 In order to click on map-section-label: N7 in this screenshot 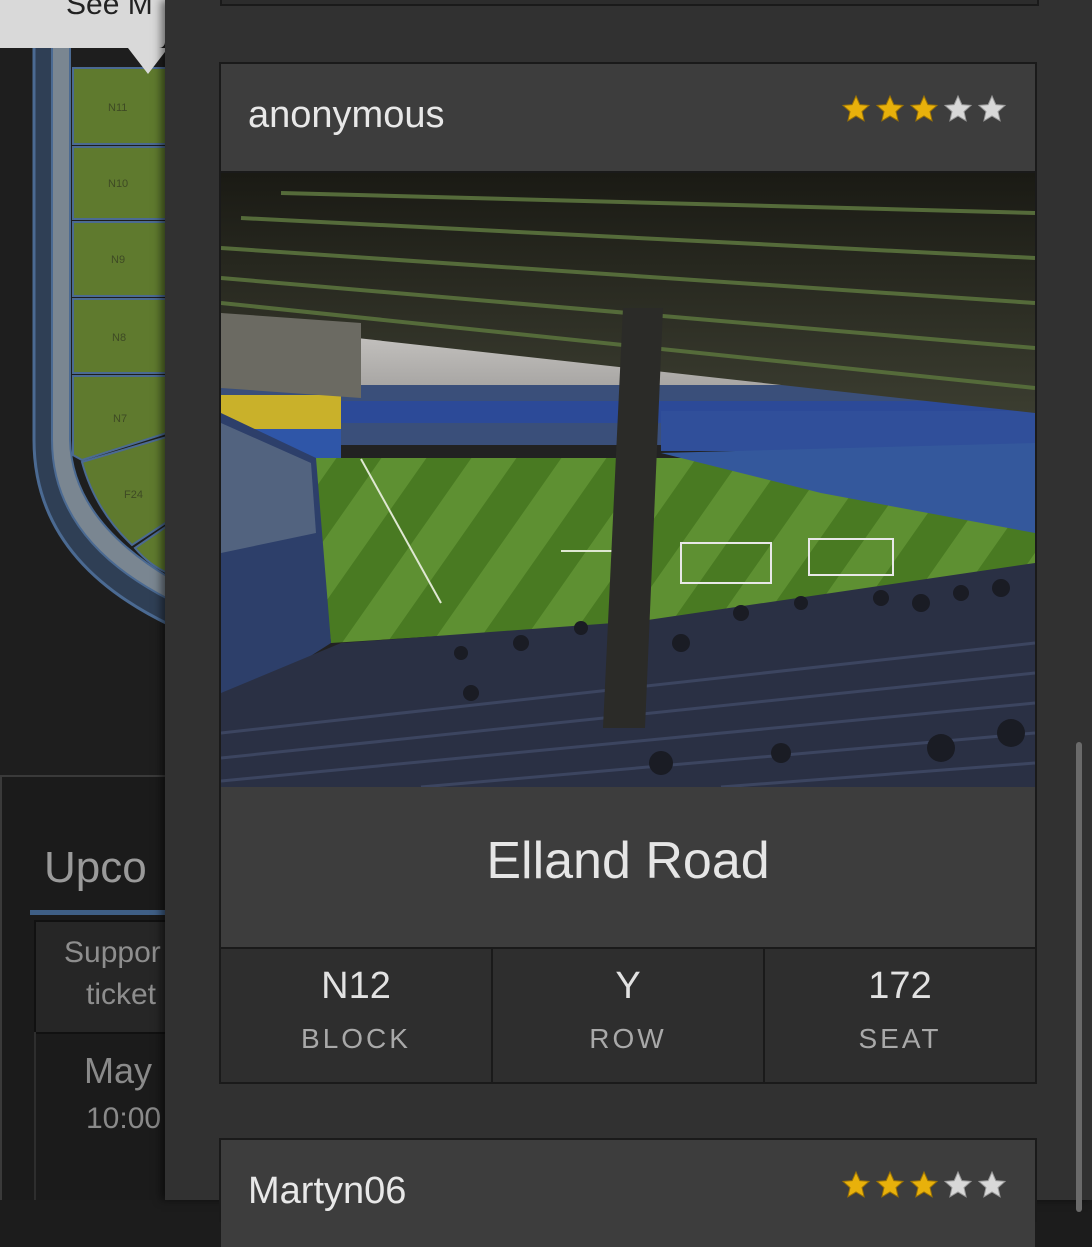, I will do `click(120, 419)`.